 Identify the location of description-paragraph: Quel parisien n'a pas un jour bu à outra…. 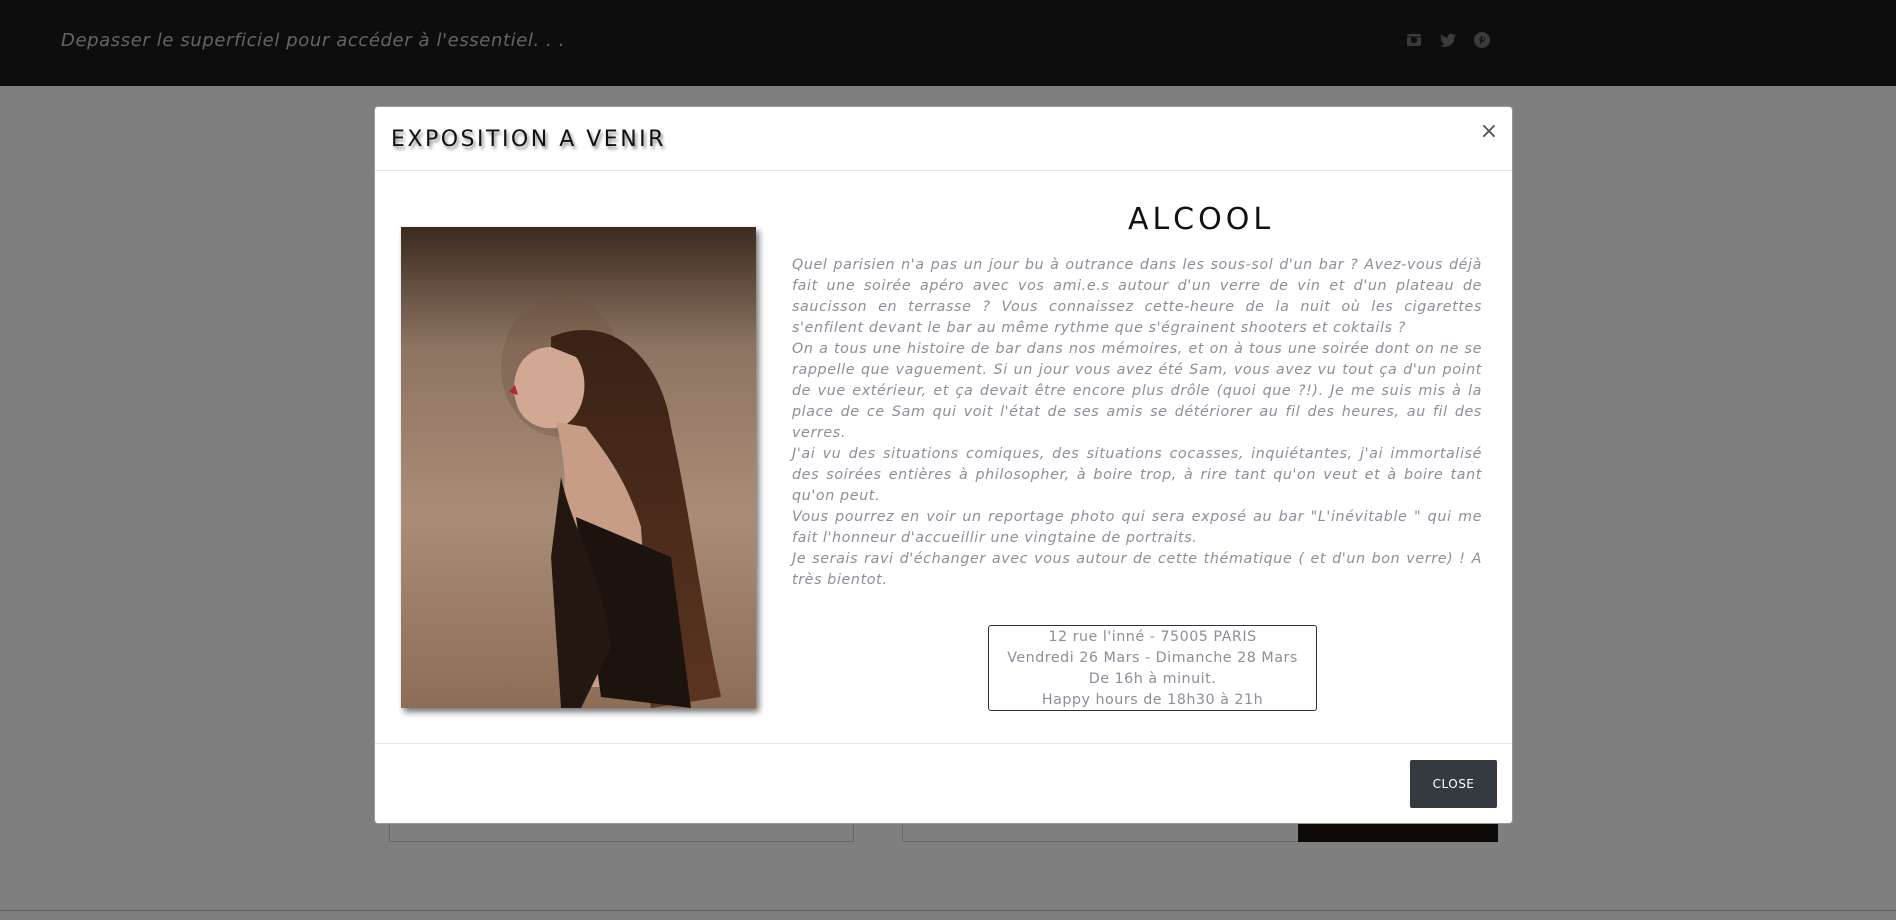
(1137, 296).